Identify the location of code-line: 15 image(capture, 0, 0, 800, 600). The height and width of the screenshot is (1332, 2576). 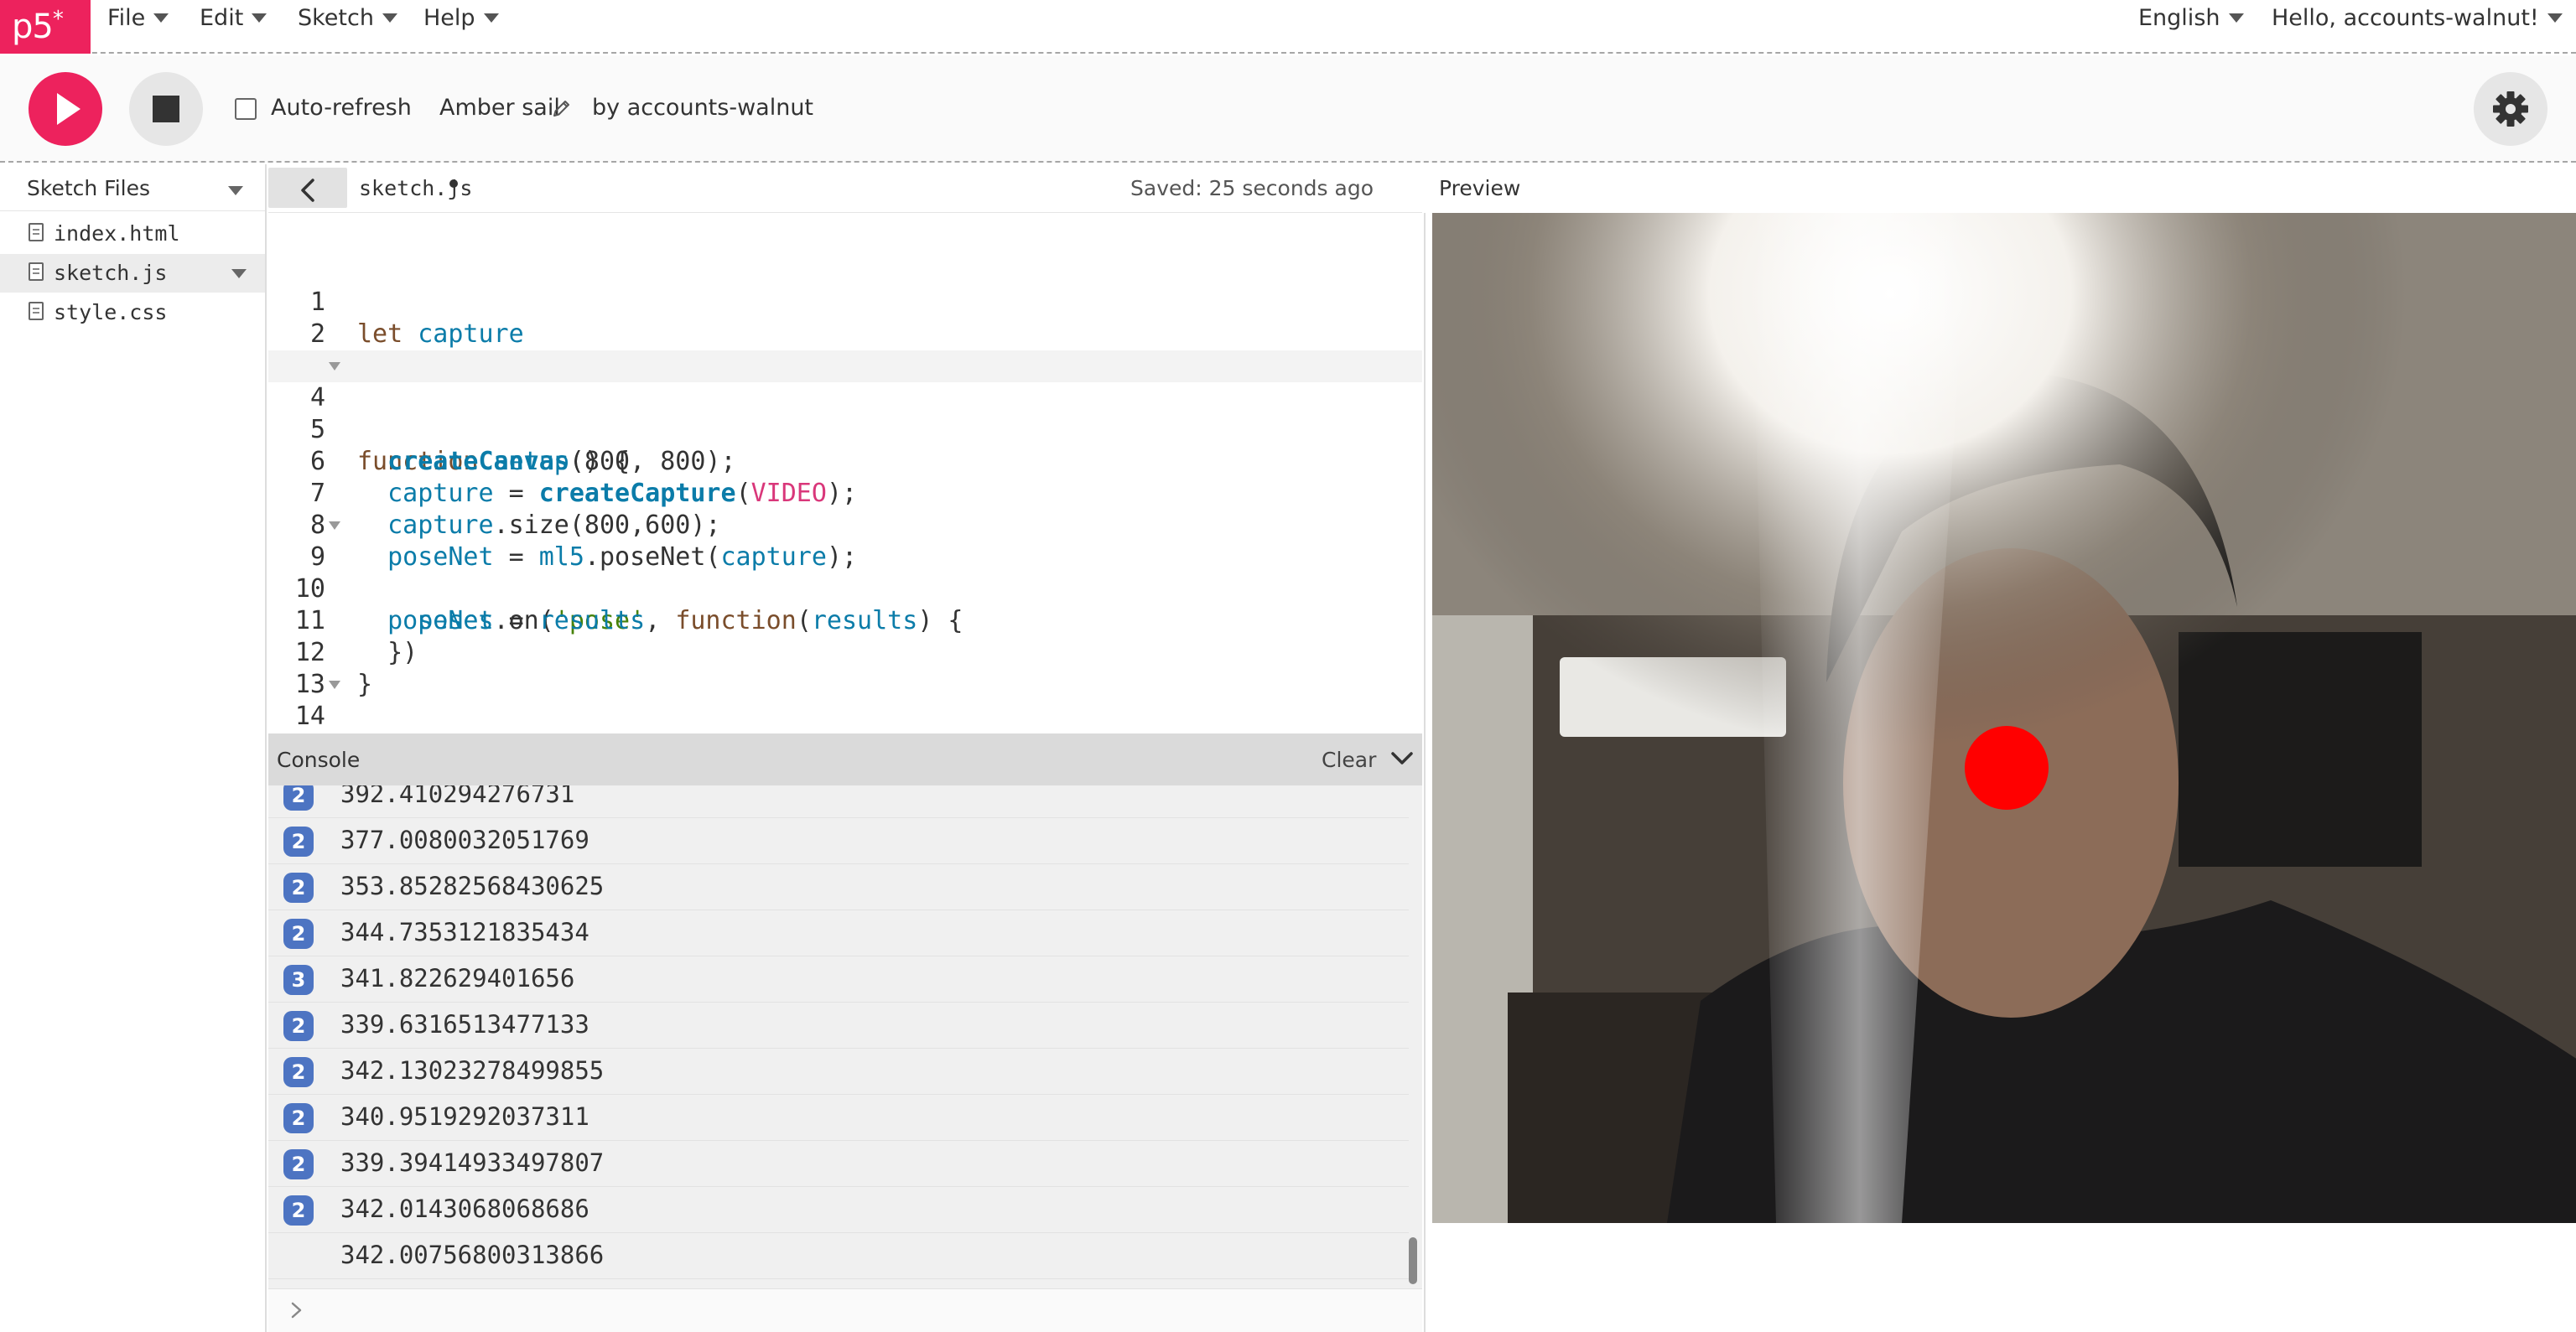
(845, 717).